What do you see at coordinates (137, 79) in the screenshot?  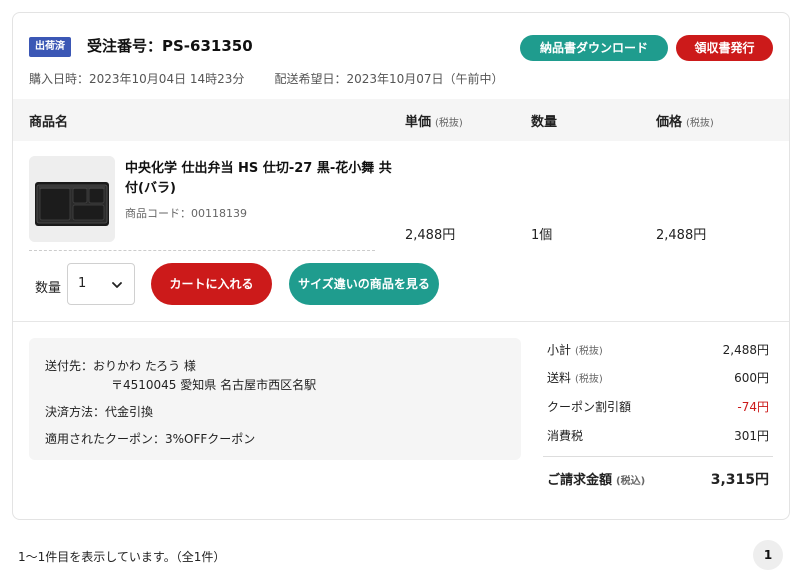 I see `purchase-date: 購入日時：2023年10月04日 14時23分` at bounding box center [137, 79].